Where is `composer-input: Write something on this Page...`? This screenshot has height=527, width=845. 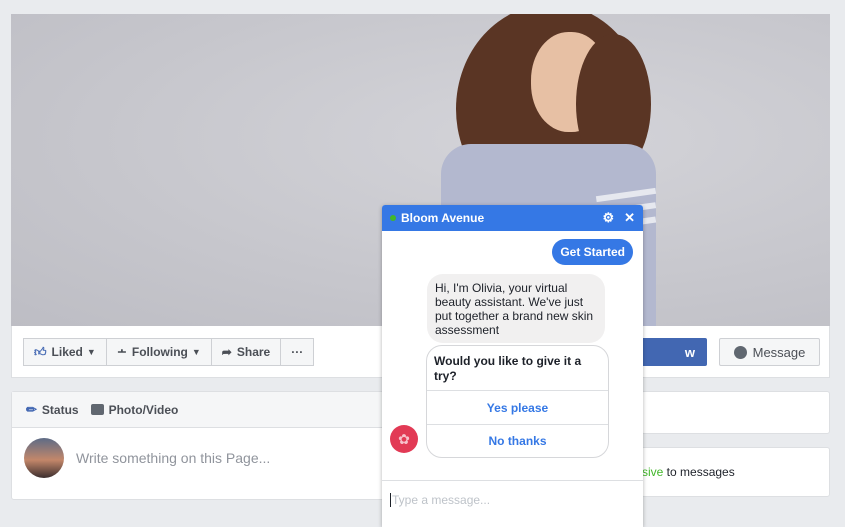 composer-input: Write something on this Page... is located at coordinates (173, 458).